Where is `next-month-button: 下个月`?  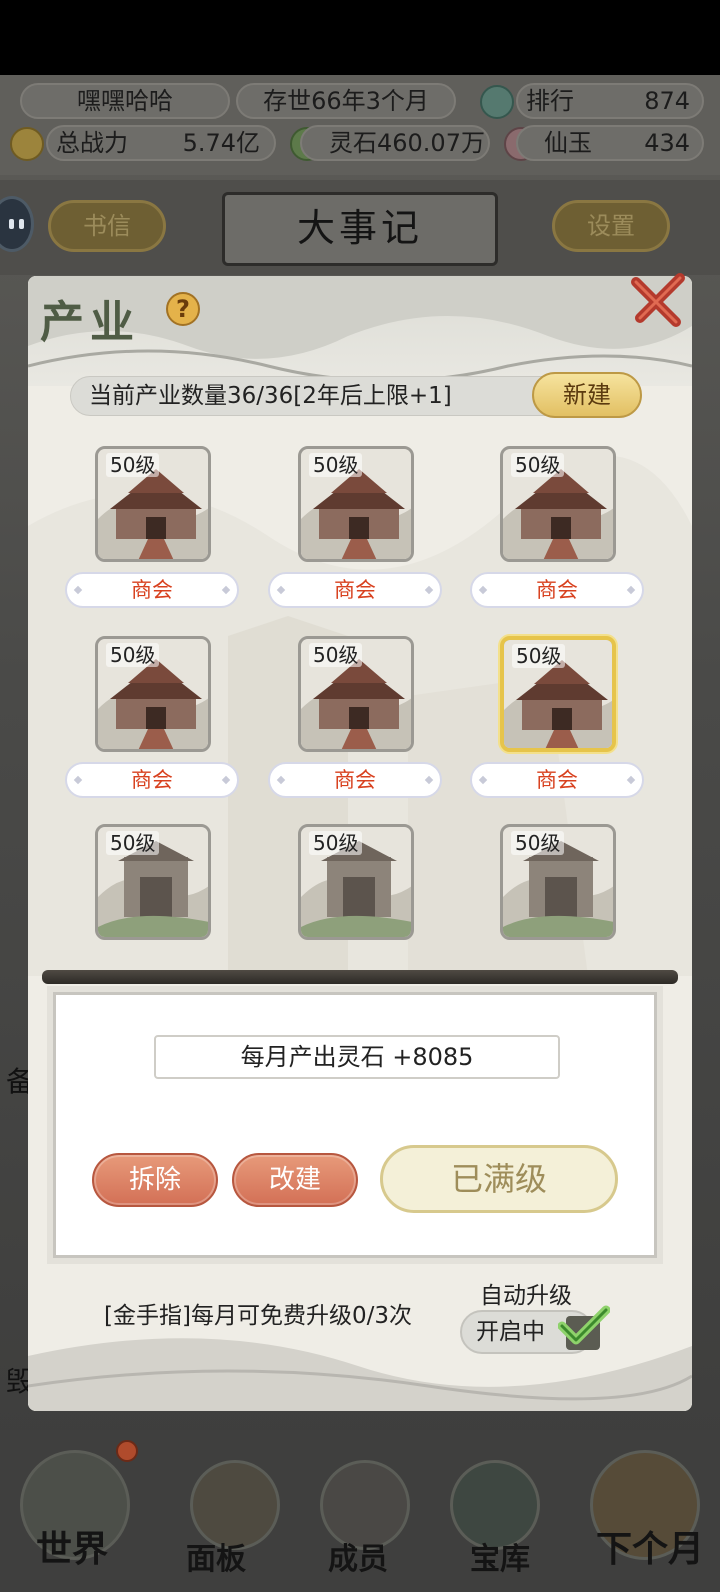
next-month-button: 下个月 is located at coordinates (650, 1546).